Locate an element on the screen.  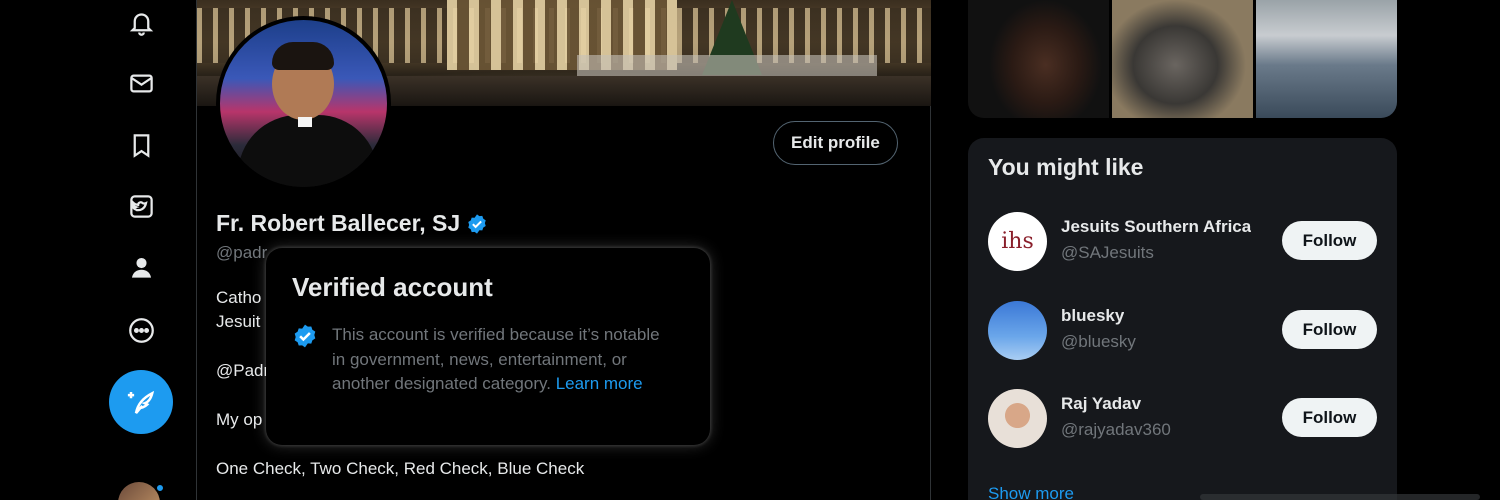
profile-nav-item is located at coordinates (141, 267).